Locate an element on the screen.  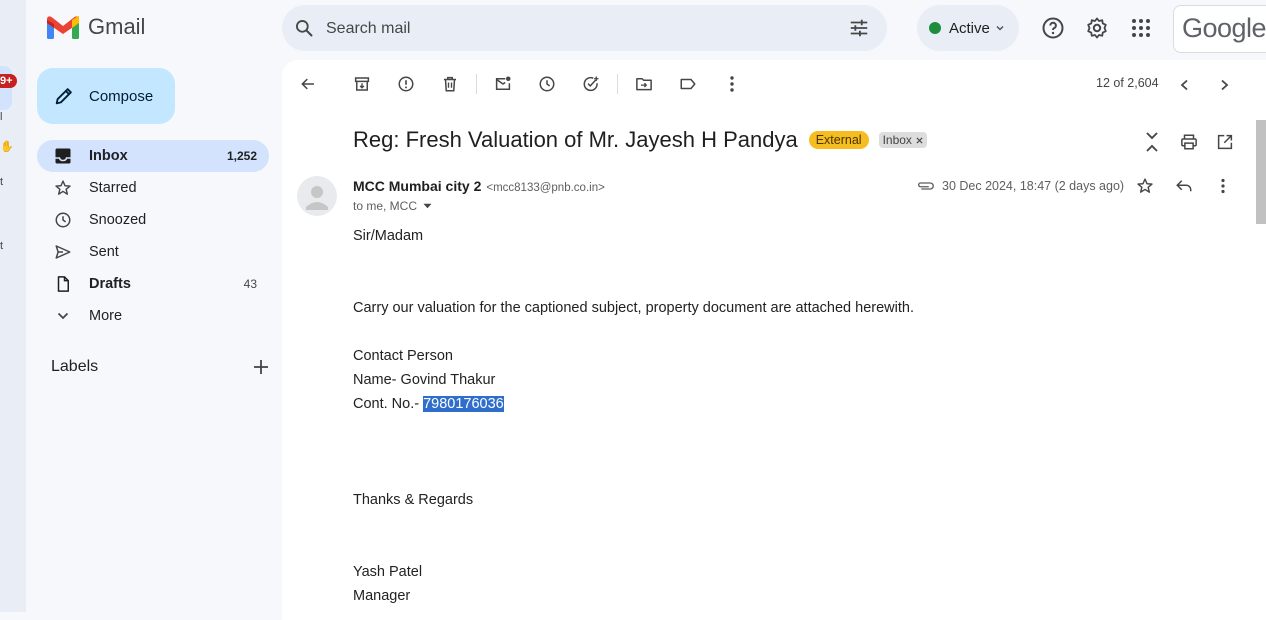
contact-number-line: Cont. No.- 7980176036 is located at coordinates (428, 404).